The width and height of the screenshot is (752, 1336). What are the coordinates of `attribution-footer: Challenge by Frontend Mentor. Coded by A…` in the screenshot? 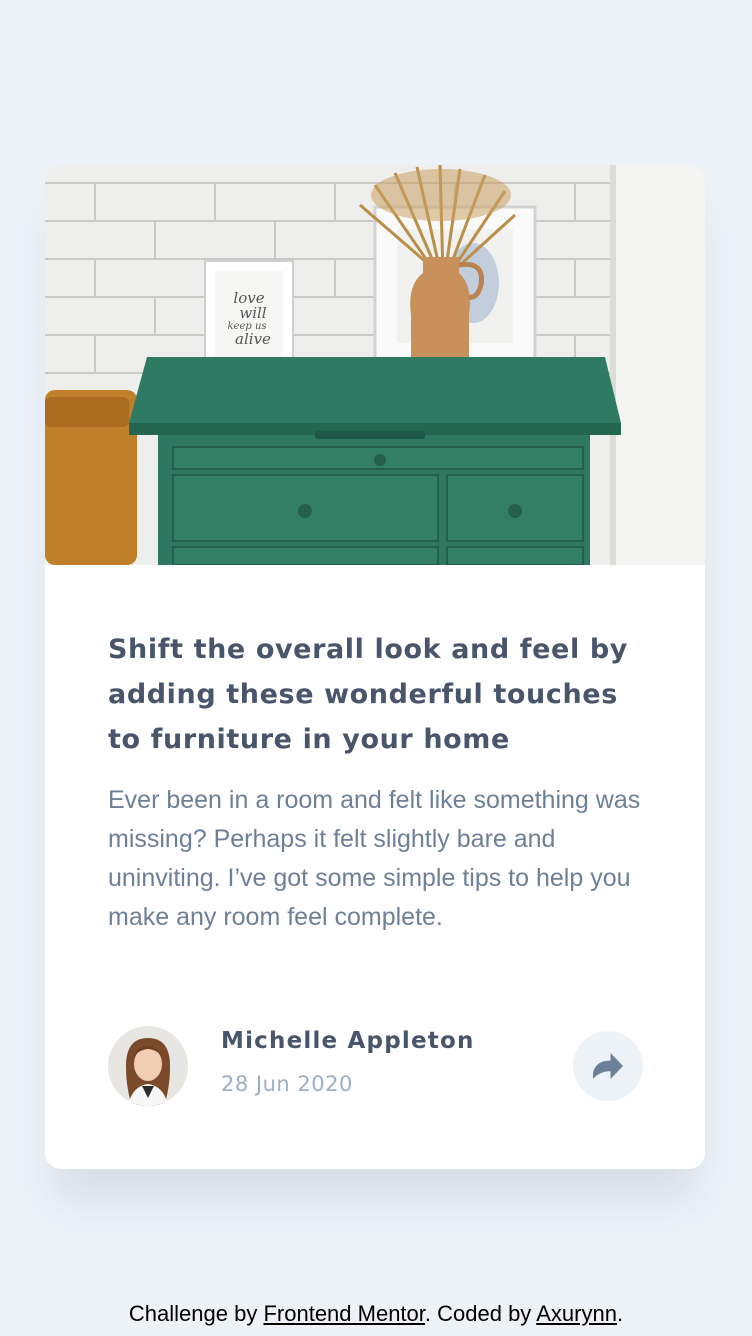 It's located at (376, 1314).